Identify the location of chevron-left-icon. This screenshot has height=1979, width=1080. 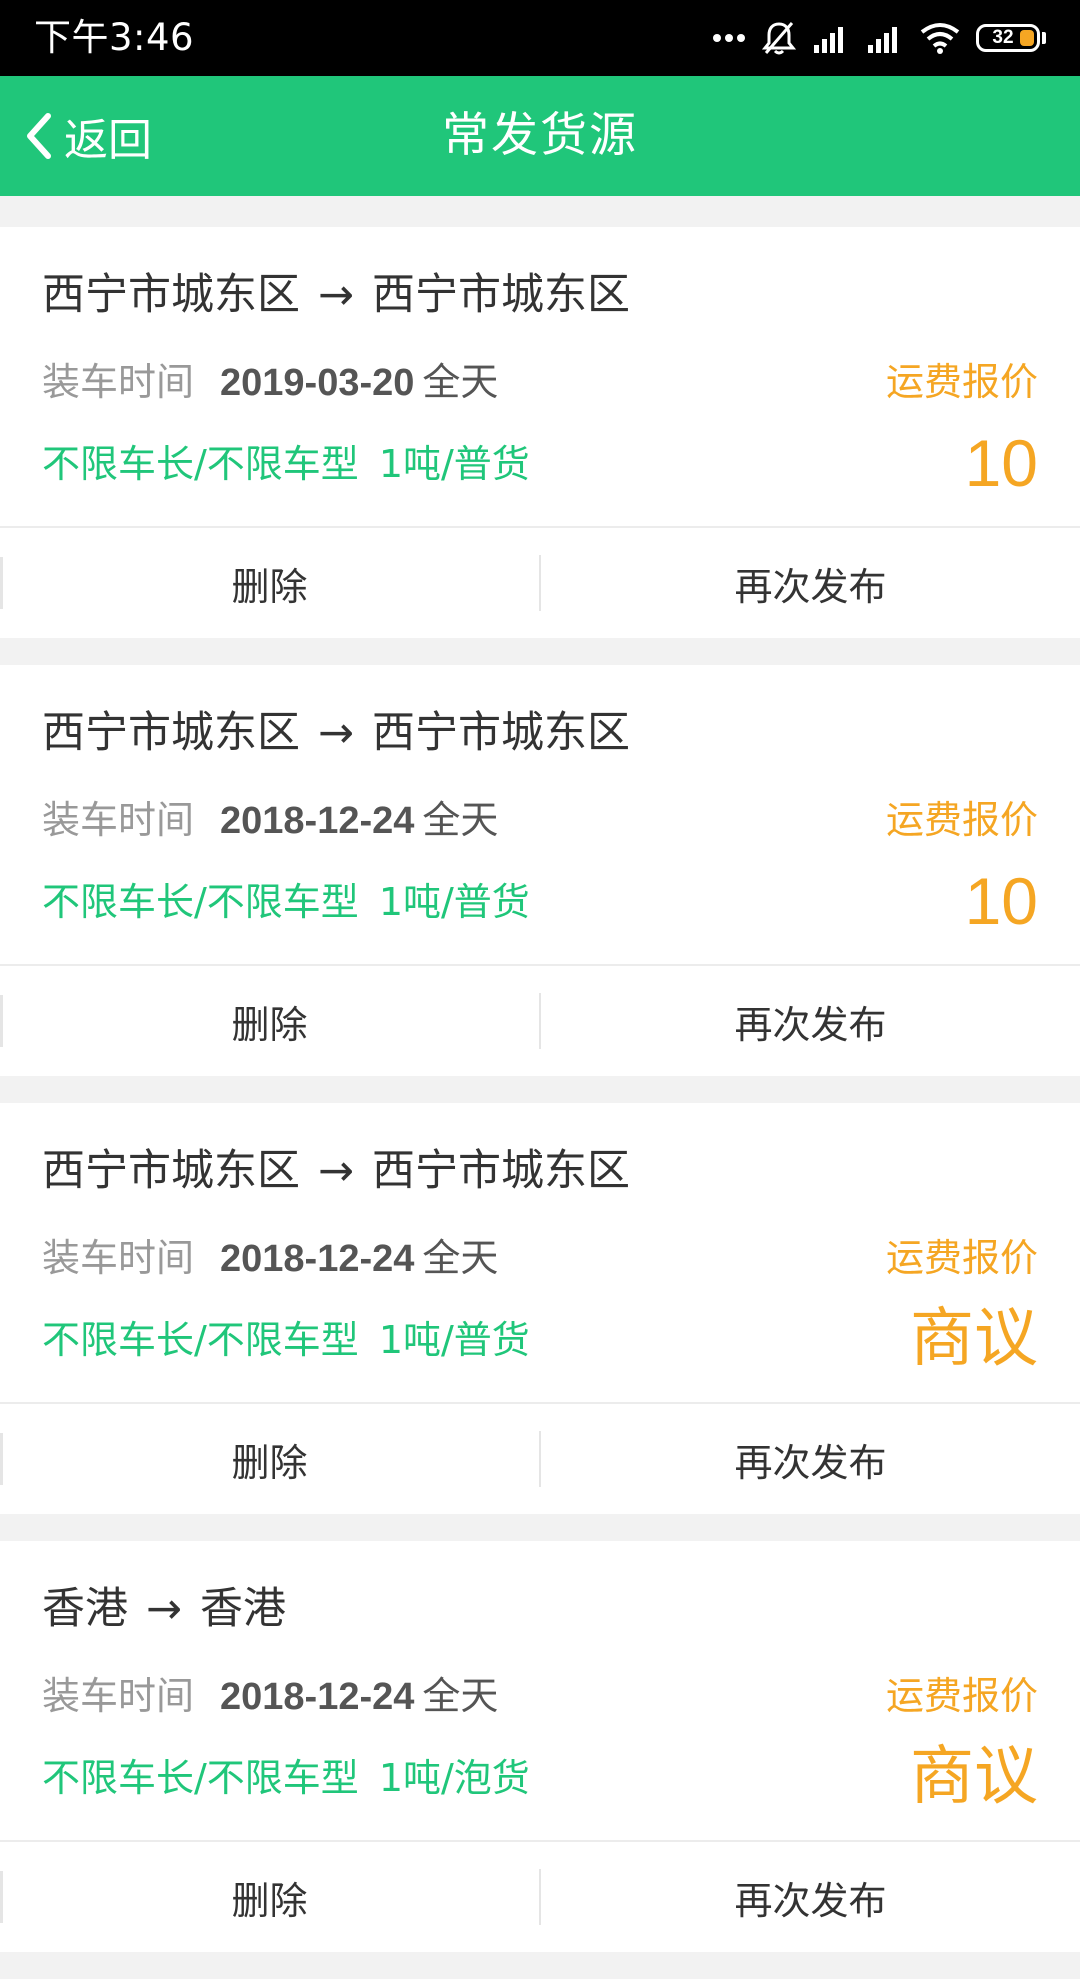
(39, 136).